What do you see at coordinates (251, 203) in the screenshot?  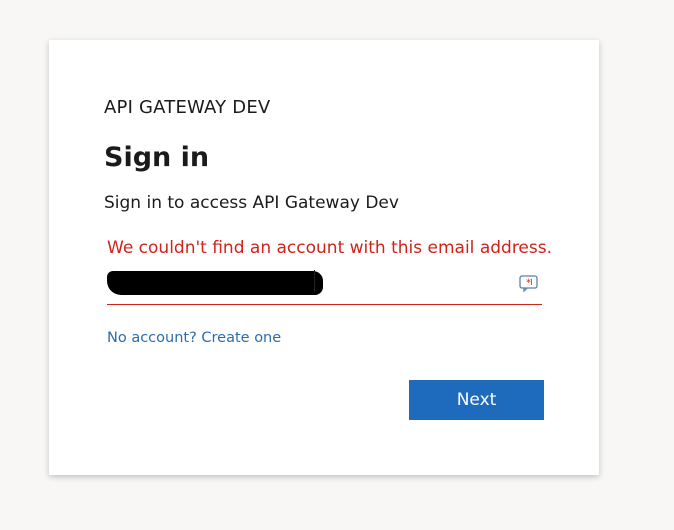 I see `page-subtitle: Sign in to access API Gateway Dev` at bounding box center [251, 203].